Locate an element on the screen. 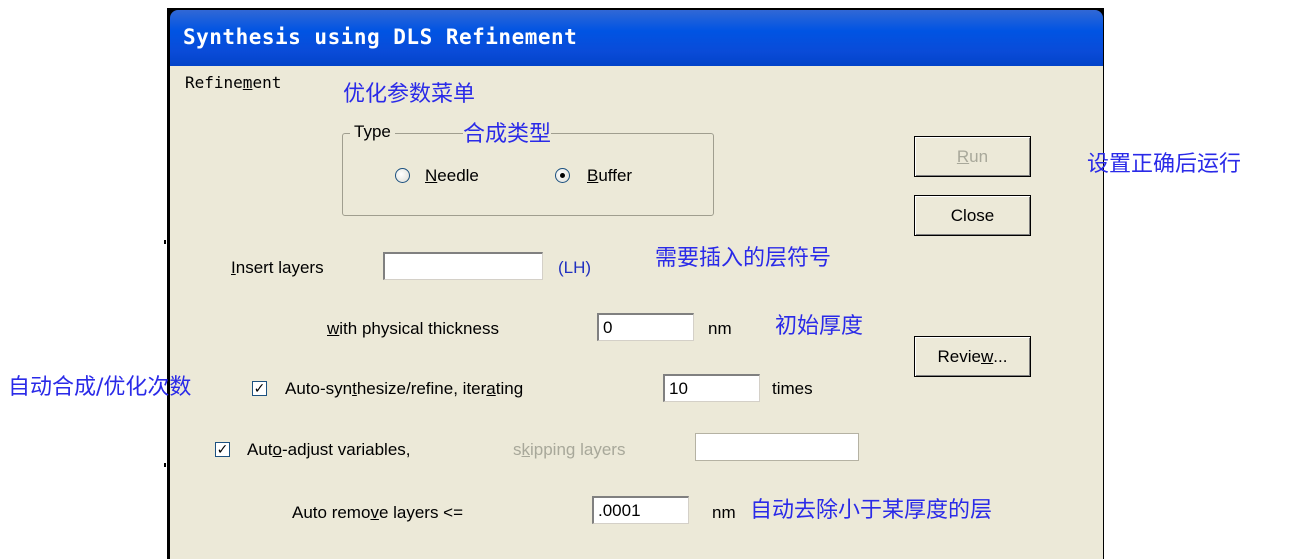 This screenshot has height=559, width=1293. needle-radio is located at coordinates (402, 175).